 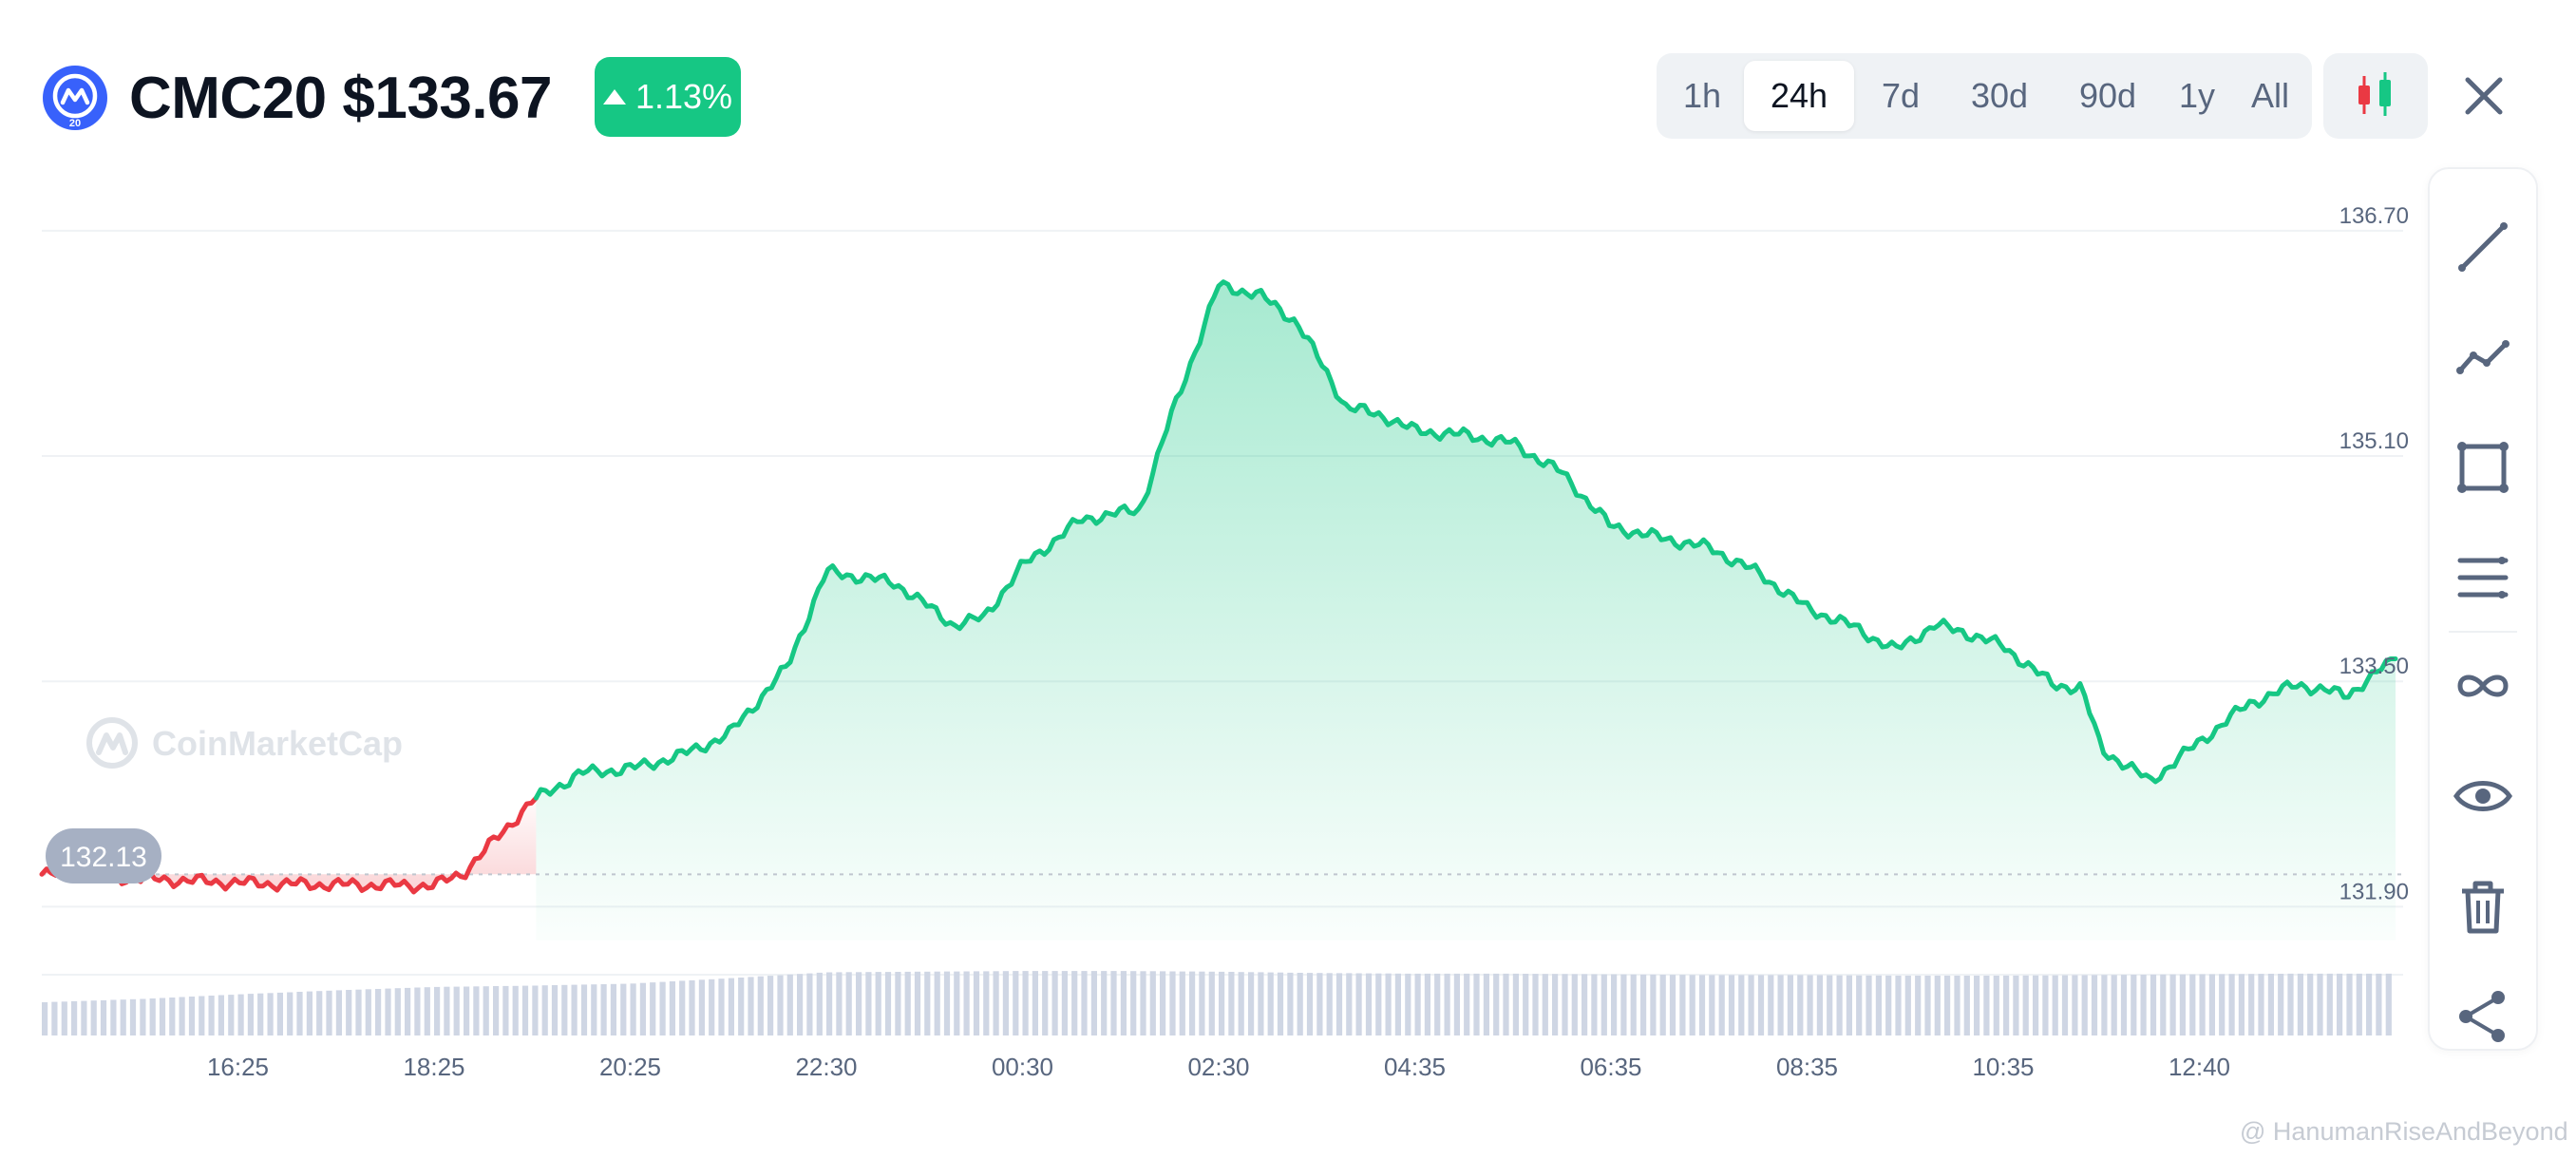 I want to click on tab-7d: 7d, so click(x=1900, y=96).